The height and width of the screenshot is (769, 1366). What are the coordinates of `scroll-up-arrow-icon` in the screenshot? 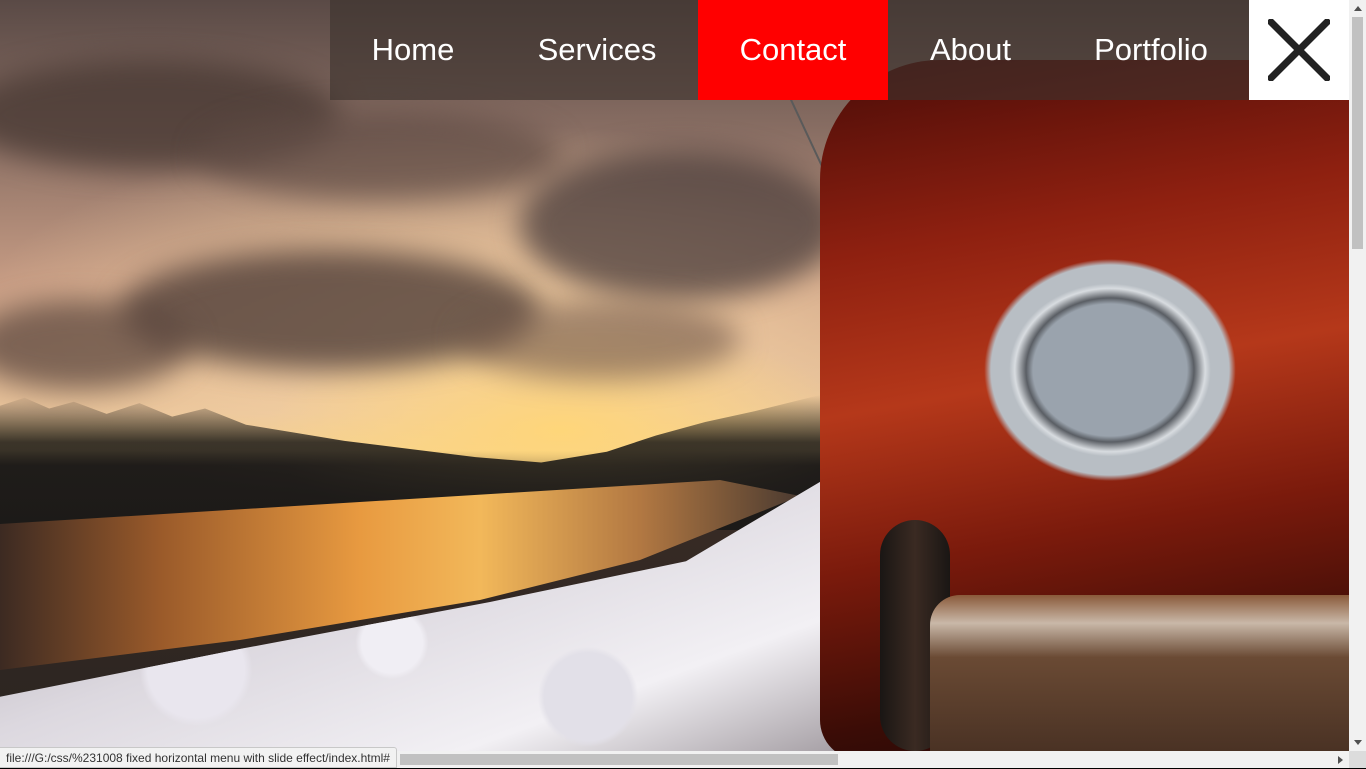 It's located at (1357, 8).